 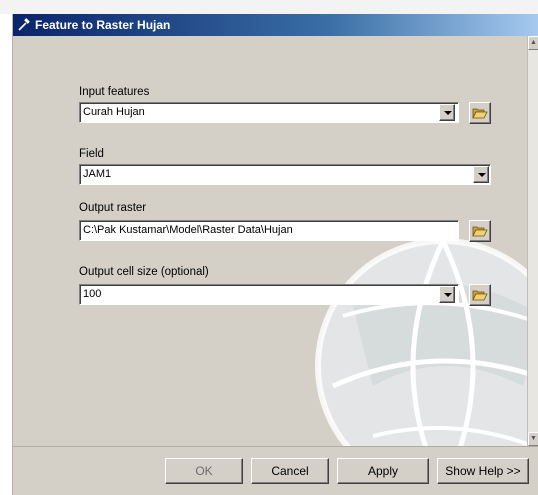 I want to click on output-raster-input: C:\Pak Kustamar\Model\Raster Data\Hujan, so click(x=269, y=230).